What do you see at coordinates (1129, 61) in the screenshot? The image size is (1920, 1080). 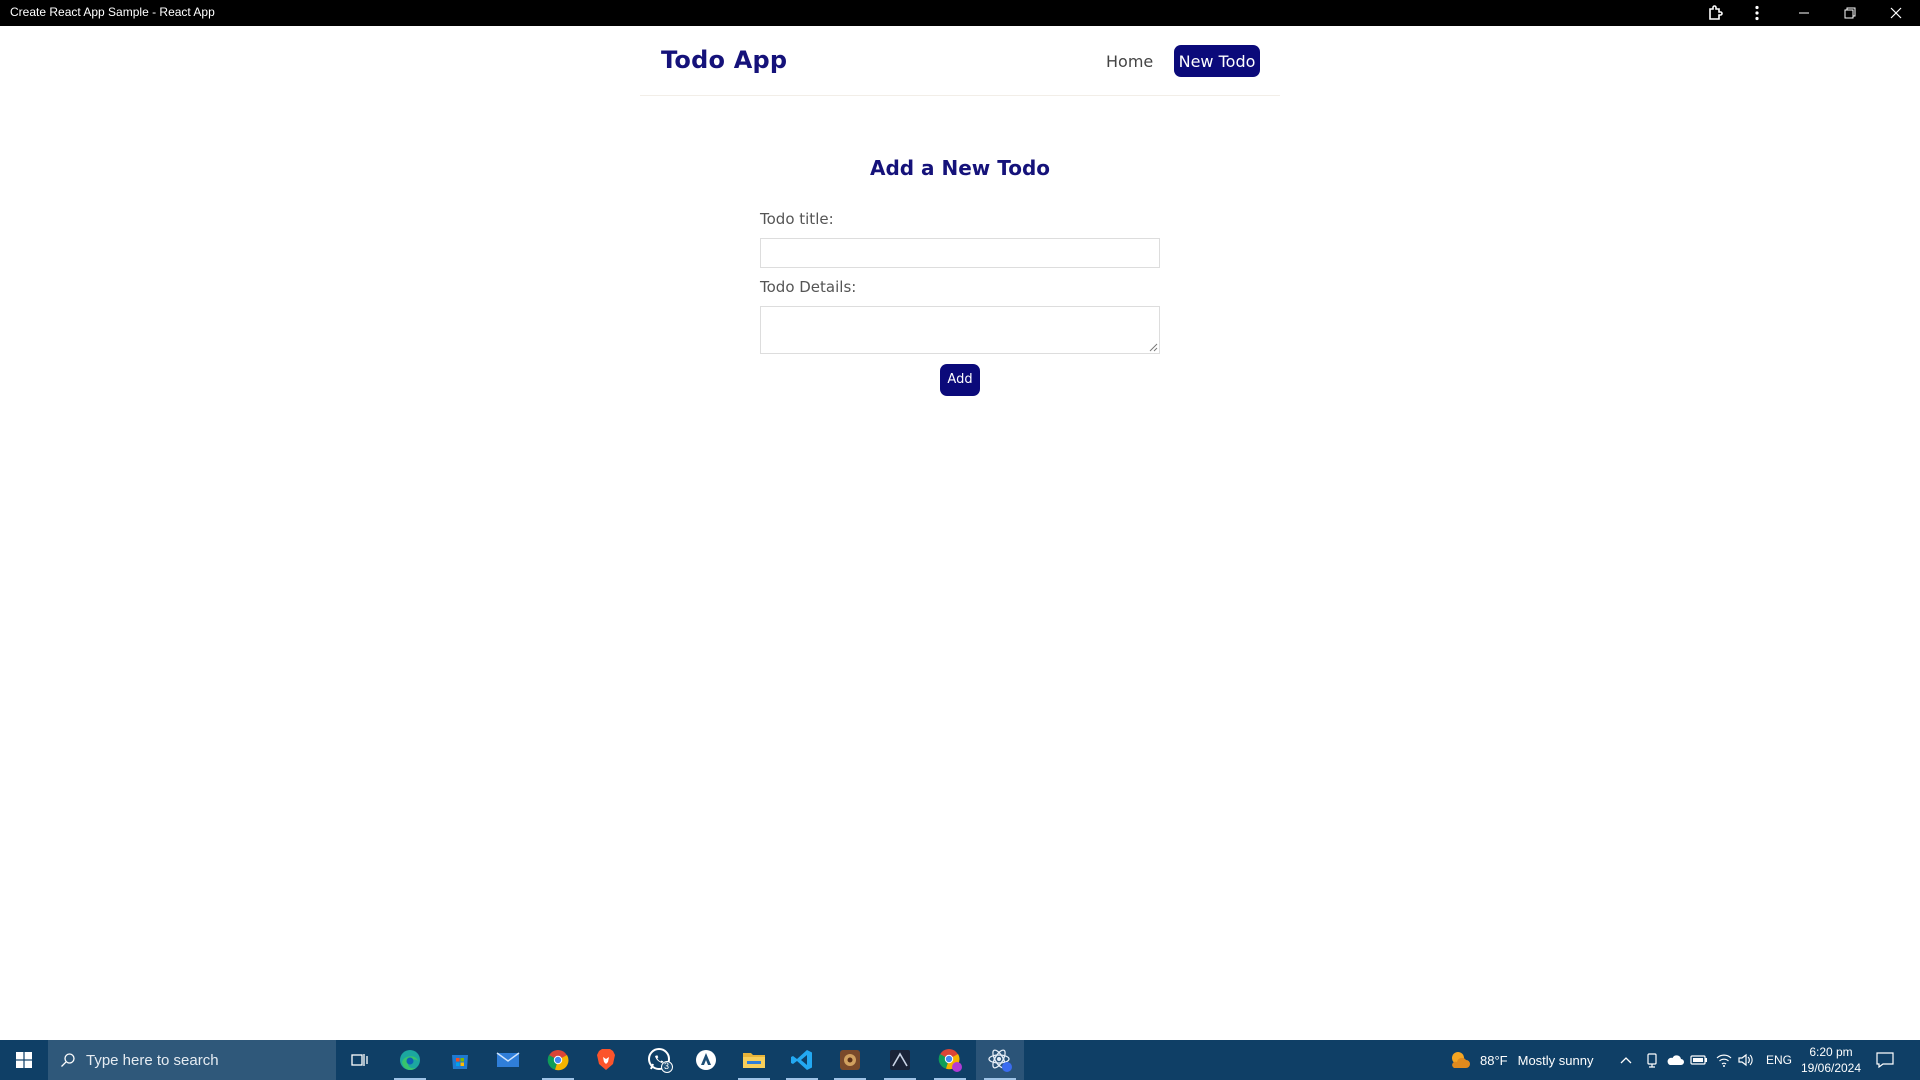 I see `nav-link-home: Home` at bounding box center [1129, 61].